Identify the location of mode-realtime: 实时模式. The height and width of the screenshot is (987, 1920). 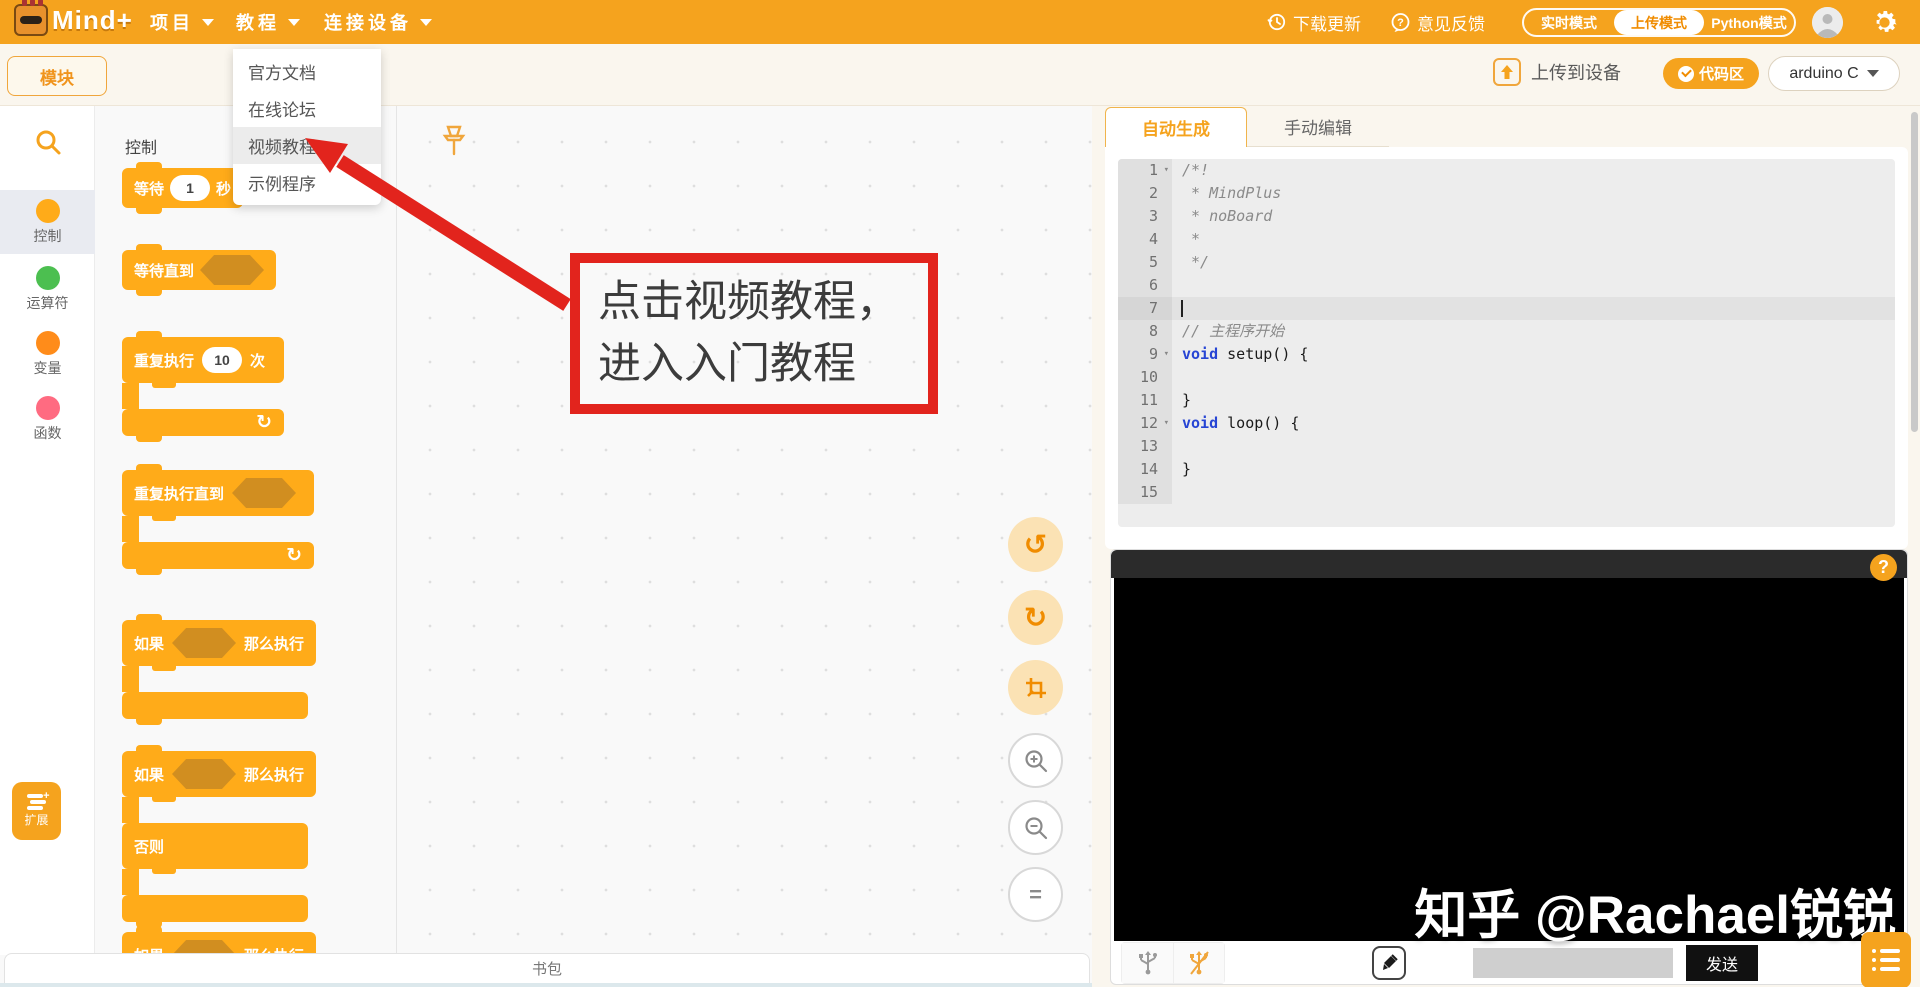
(1569, 22).